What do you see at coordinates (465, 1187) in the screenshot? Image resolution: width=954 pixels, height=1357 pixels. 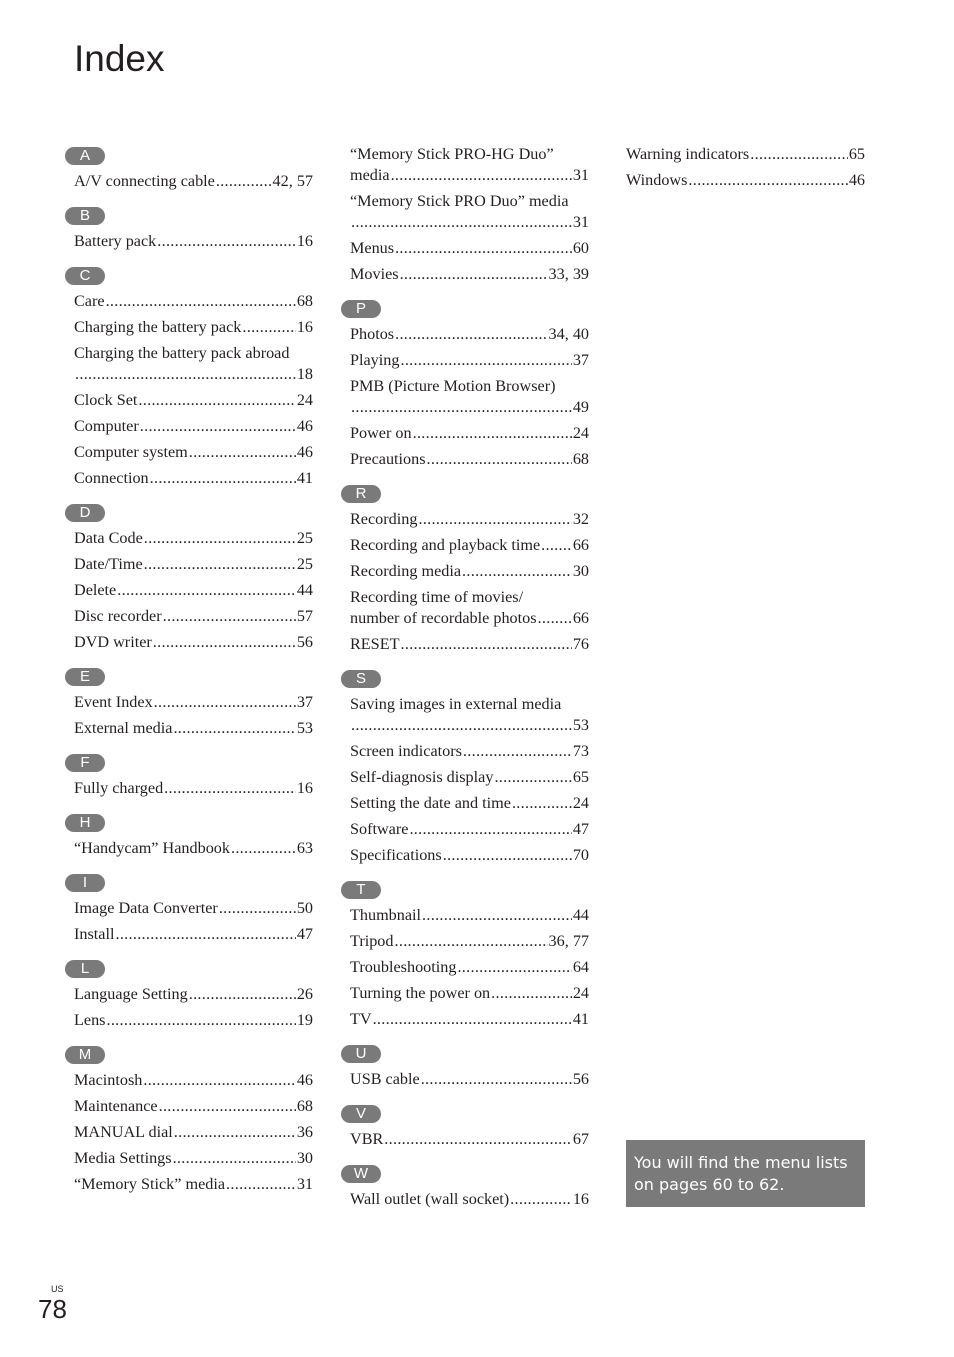 I see `index-section: W Wall outlet (wall socket) 16` at bounding box center [465, 1187].